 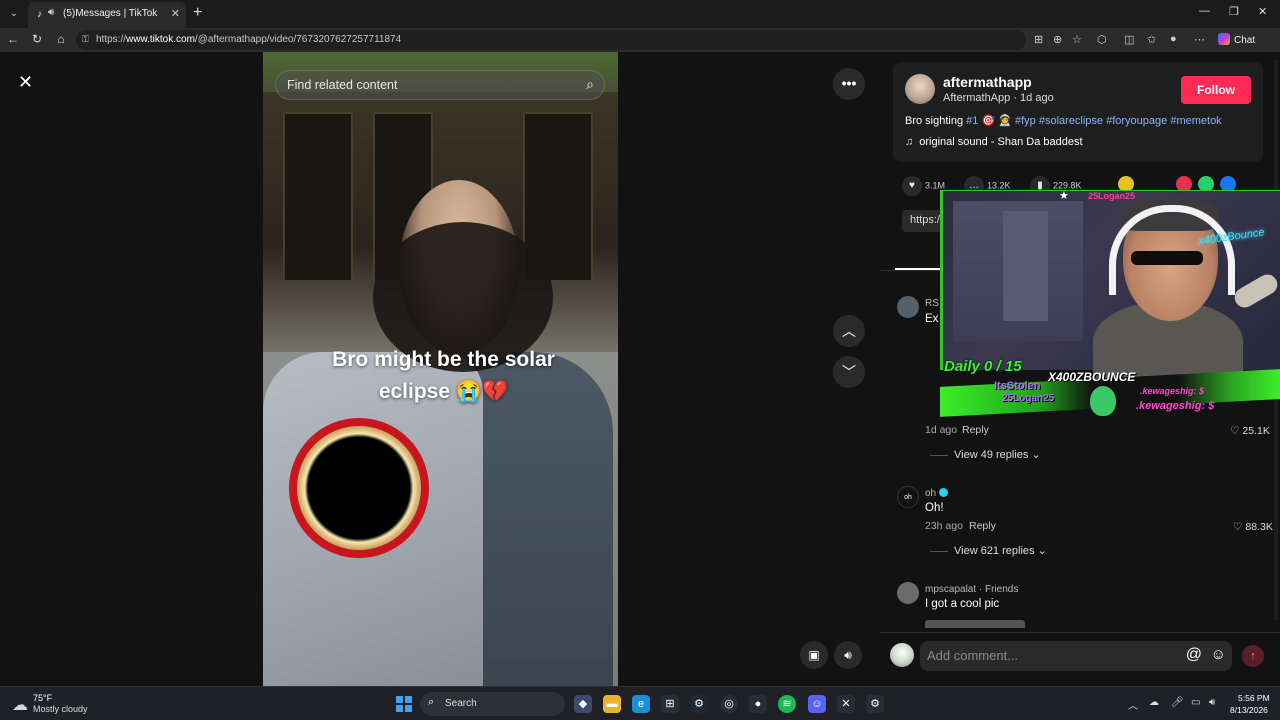 What do you see at coordinates (975, 624) in the screenshot?
I see `comment-image-preview` at bounding box center [975, 624].